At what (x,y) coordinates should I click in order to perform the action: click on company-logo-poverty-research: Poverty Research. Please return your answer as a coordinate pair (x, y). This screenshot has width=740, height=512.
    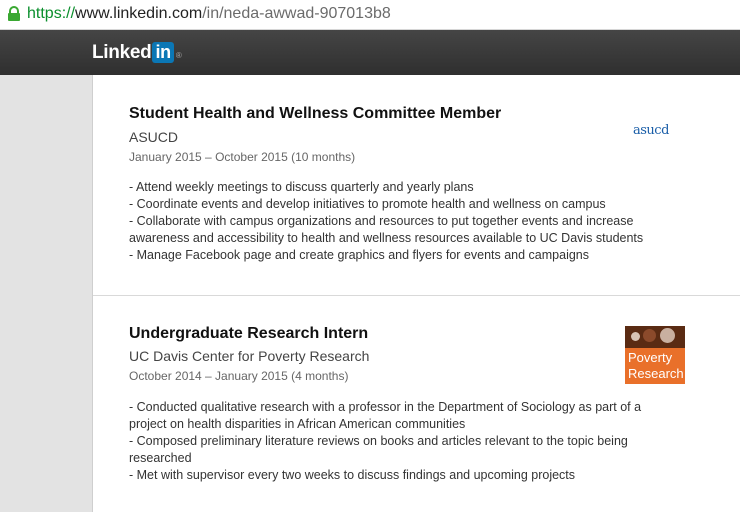
    Looking at the image, I should click on (655, 355).